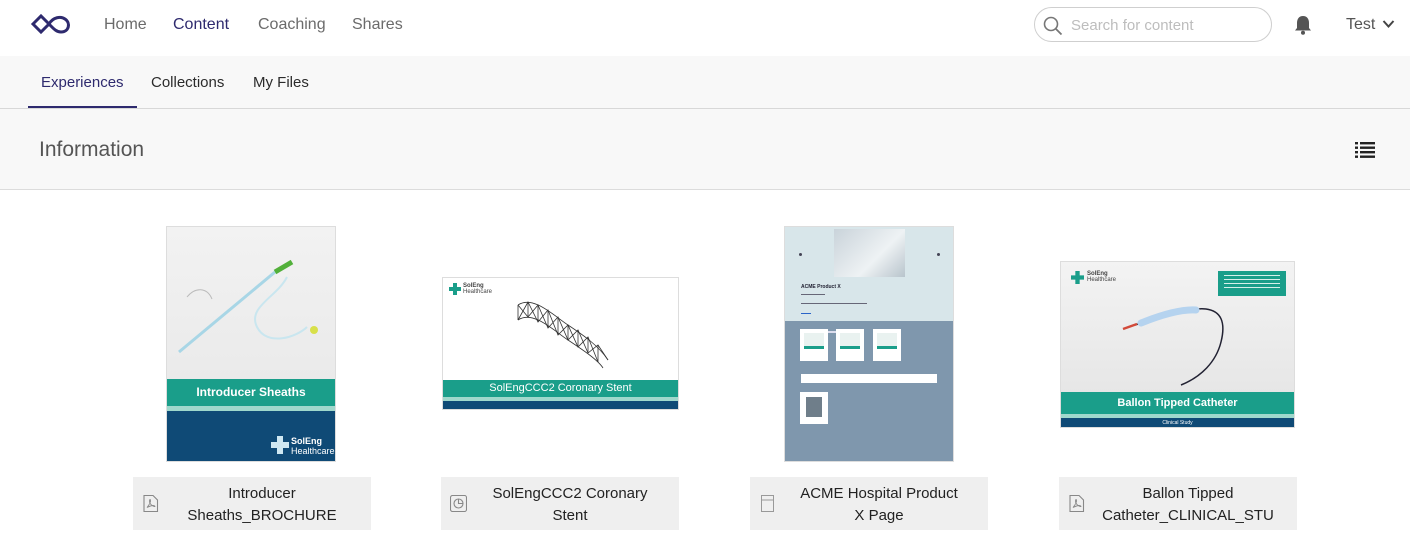  Describe the element at coordinates (1188, 505) in the screenshot. I see `card-title: Ballon Tipped Catheter_CLINICAL_STU` at that location.